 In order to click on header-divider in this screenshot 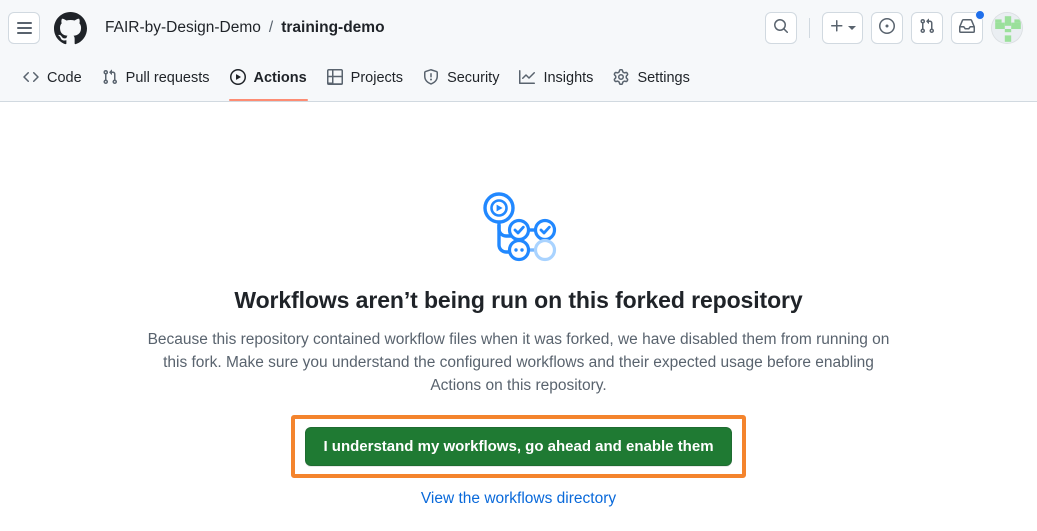, I will do `click(809, 28)`.